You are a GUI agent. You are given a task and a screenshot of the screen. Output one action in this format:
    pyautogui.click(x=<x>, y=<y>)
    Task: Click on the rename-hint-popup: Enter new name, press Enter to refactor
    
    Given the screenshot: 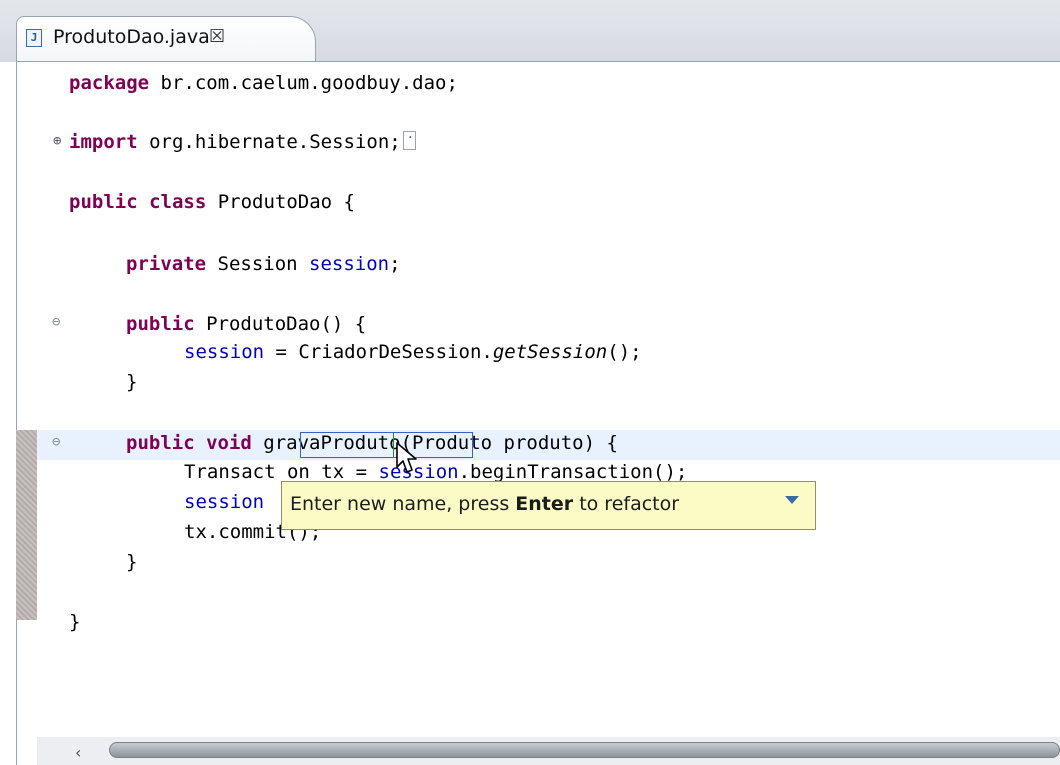 What is the action you would take?
    pyautogui.click(x=548, y=505)
    